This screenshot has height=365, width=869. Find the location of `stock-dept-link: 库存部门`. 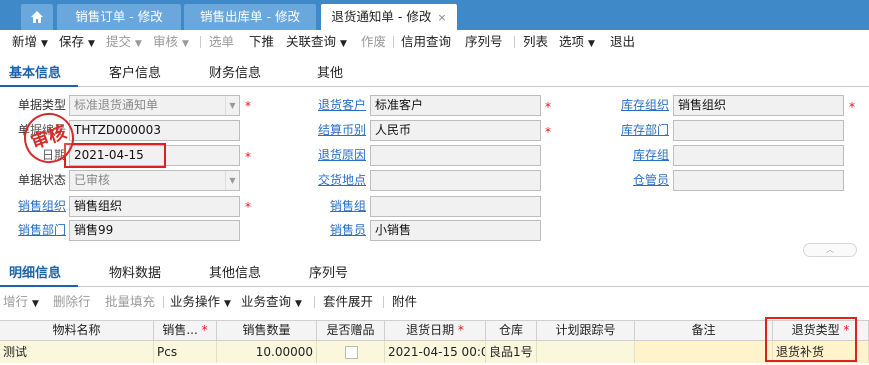

stock-dept-link: 库存部门 is located at coordinates (635, 130).